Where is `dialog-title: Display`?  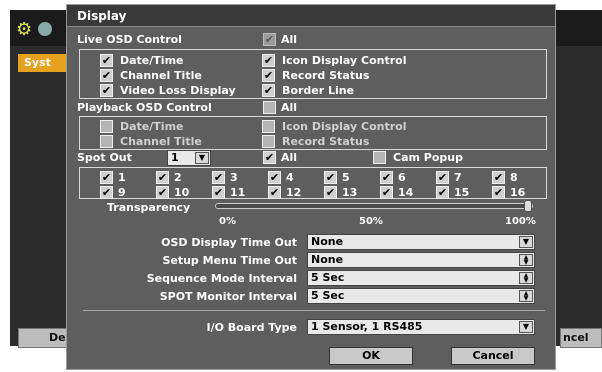
dialog-title: Display is located at coordinates (311, 16).